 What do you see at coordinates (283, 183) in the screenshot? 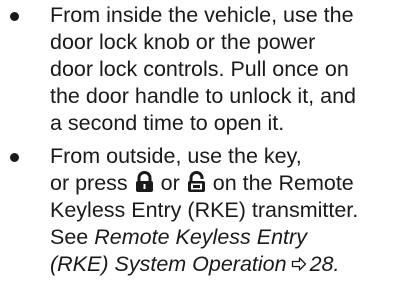
I see `text-segment: on the Remote` at bounding box center [283, 183].